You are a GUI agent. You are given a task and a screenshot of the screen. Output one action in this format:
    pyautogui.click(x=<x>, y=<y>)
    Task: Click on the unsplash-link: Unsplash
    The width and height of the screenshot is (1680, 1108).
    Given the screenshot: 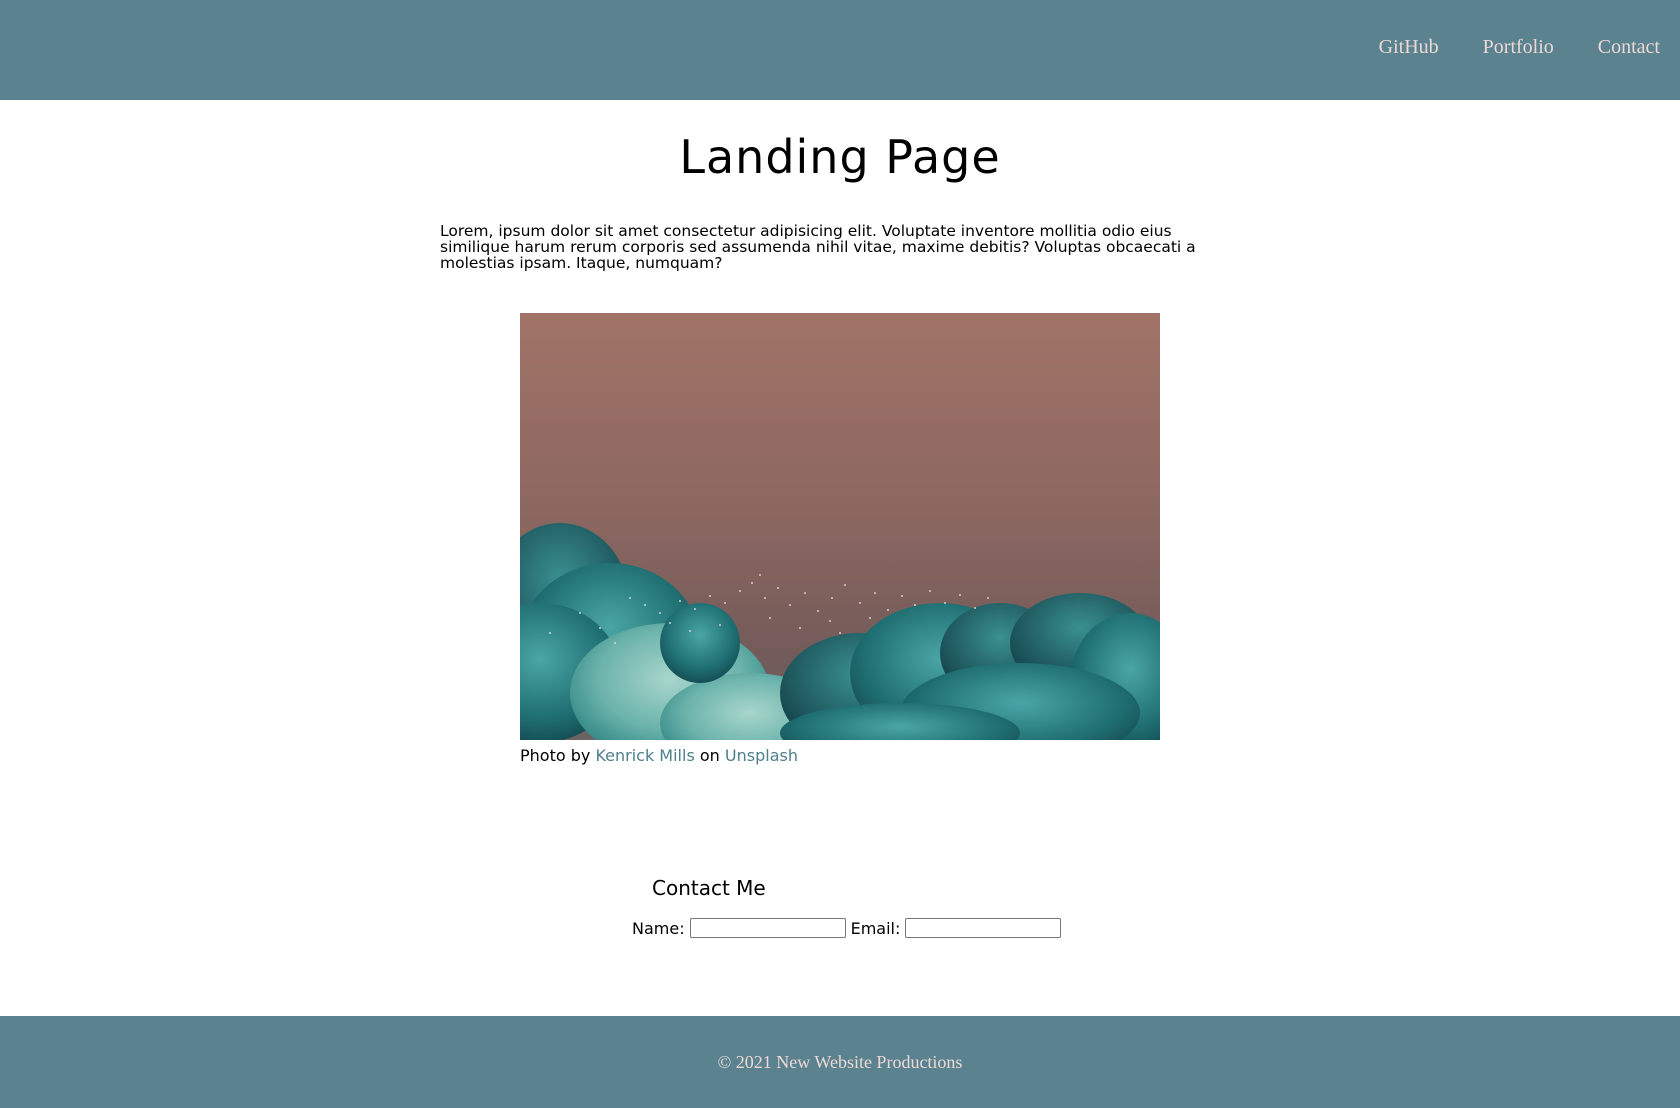 What is the action you would take?
    pyautogui.click(x=761, y=755)
    